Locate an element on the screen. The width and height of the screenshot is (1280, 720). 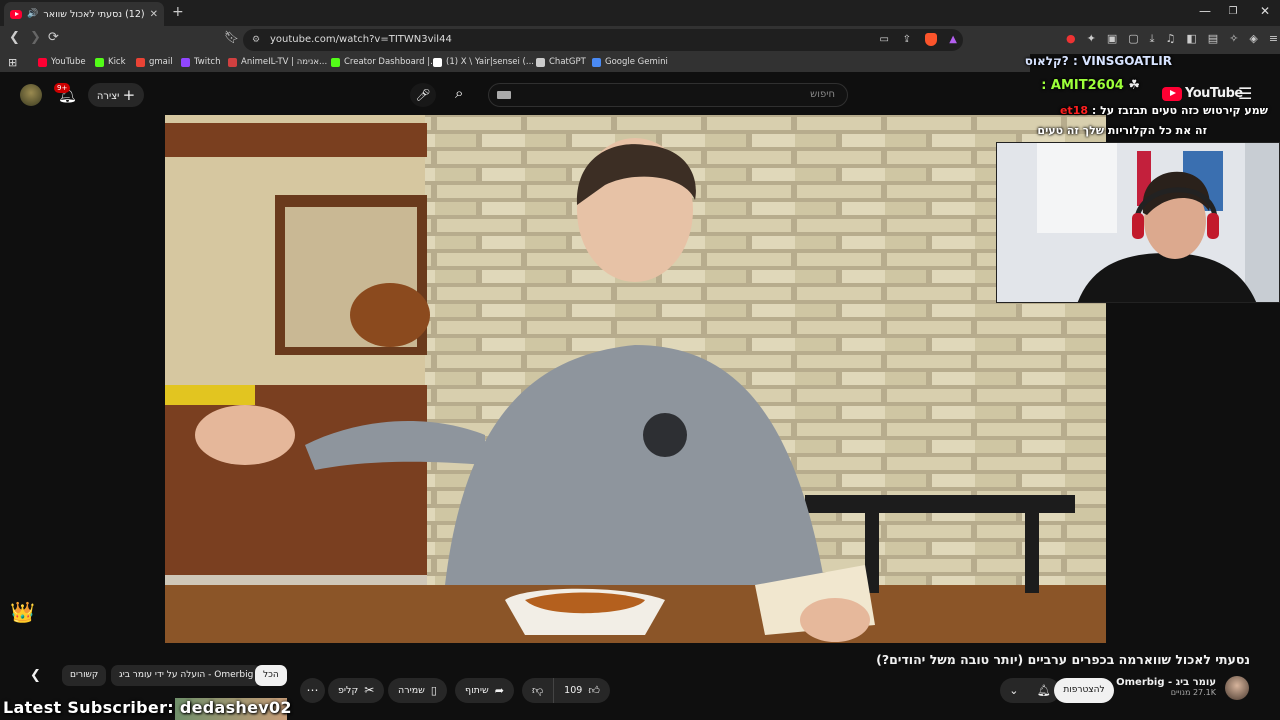
sidebar-icon: ◧ is located at coordinates (1191, 39).